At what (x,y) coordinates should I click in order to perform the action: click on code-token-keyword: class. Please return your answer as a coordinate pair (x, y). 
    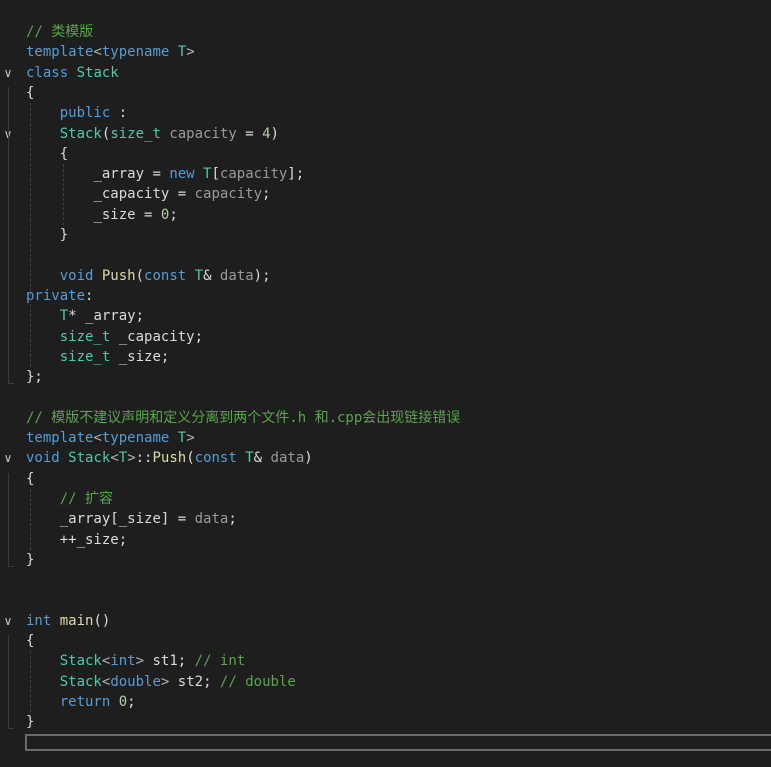
    Looking at the image, I should click on (47, 73).